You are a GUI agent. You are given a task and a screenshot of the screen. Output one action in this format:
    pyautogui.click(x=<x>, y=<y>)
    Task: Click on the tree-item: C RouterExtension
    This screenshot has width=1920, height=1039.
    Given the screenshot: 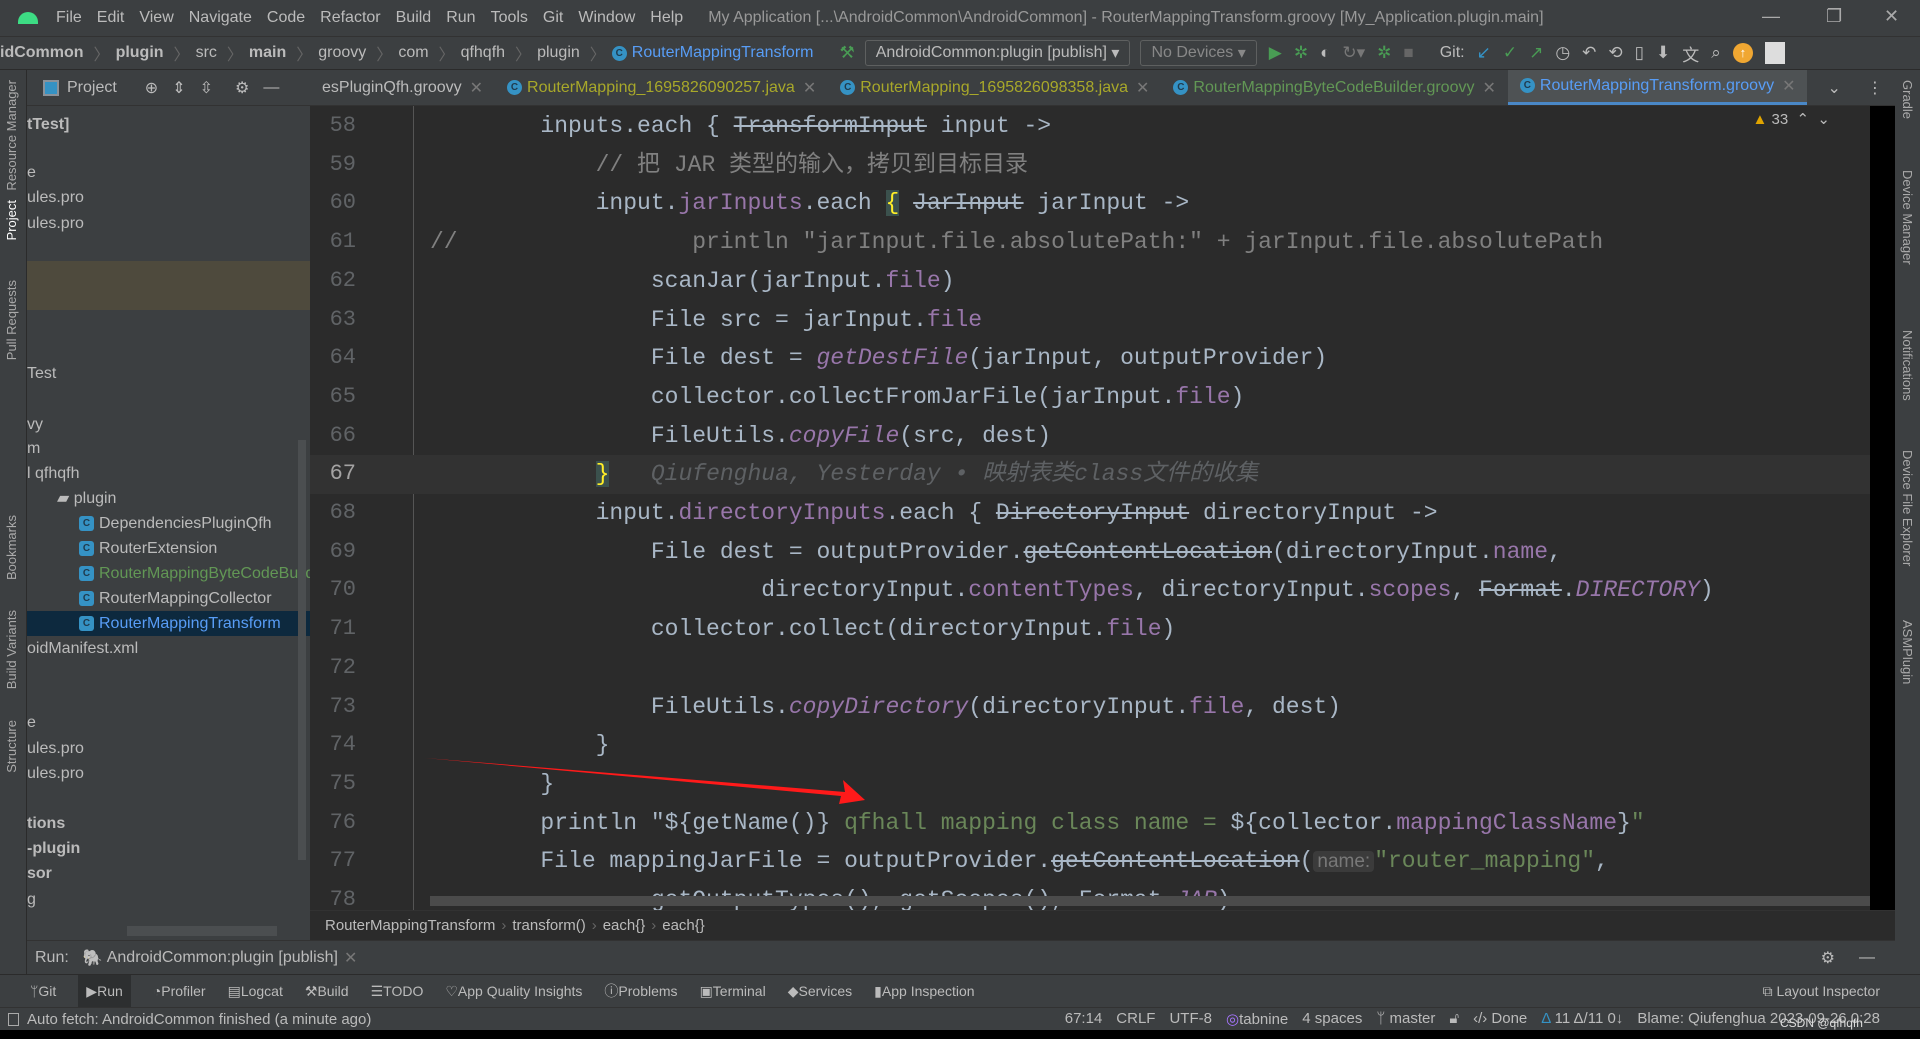 What is the action you would take?
    pyautogui.click(x=168, y=548)
    